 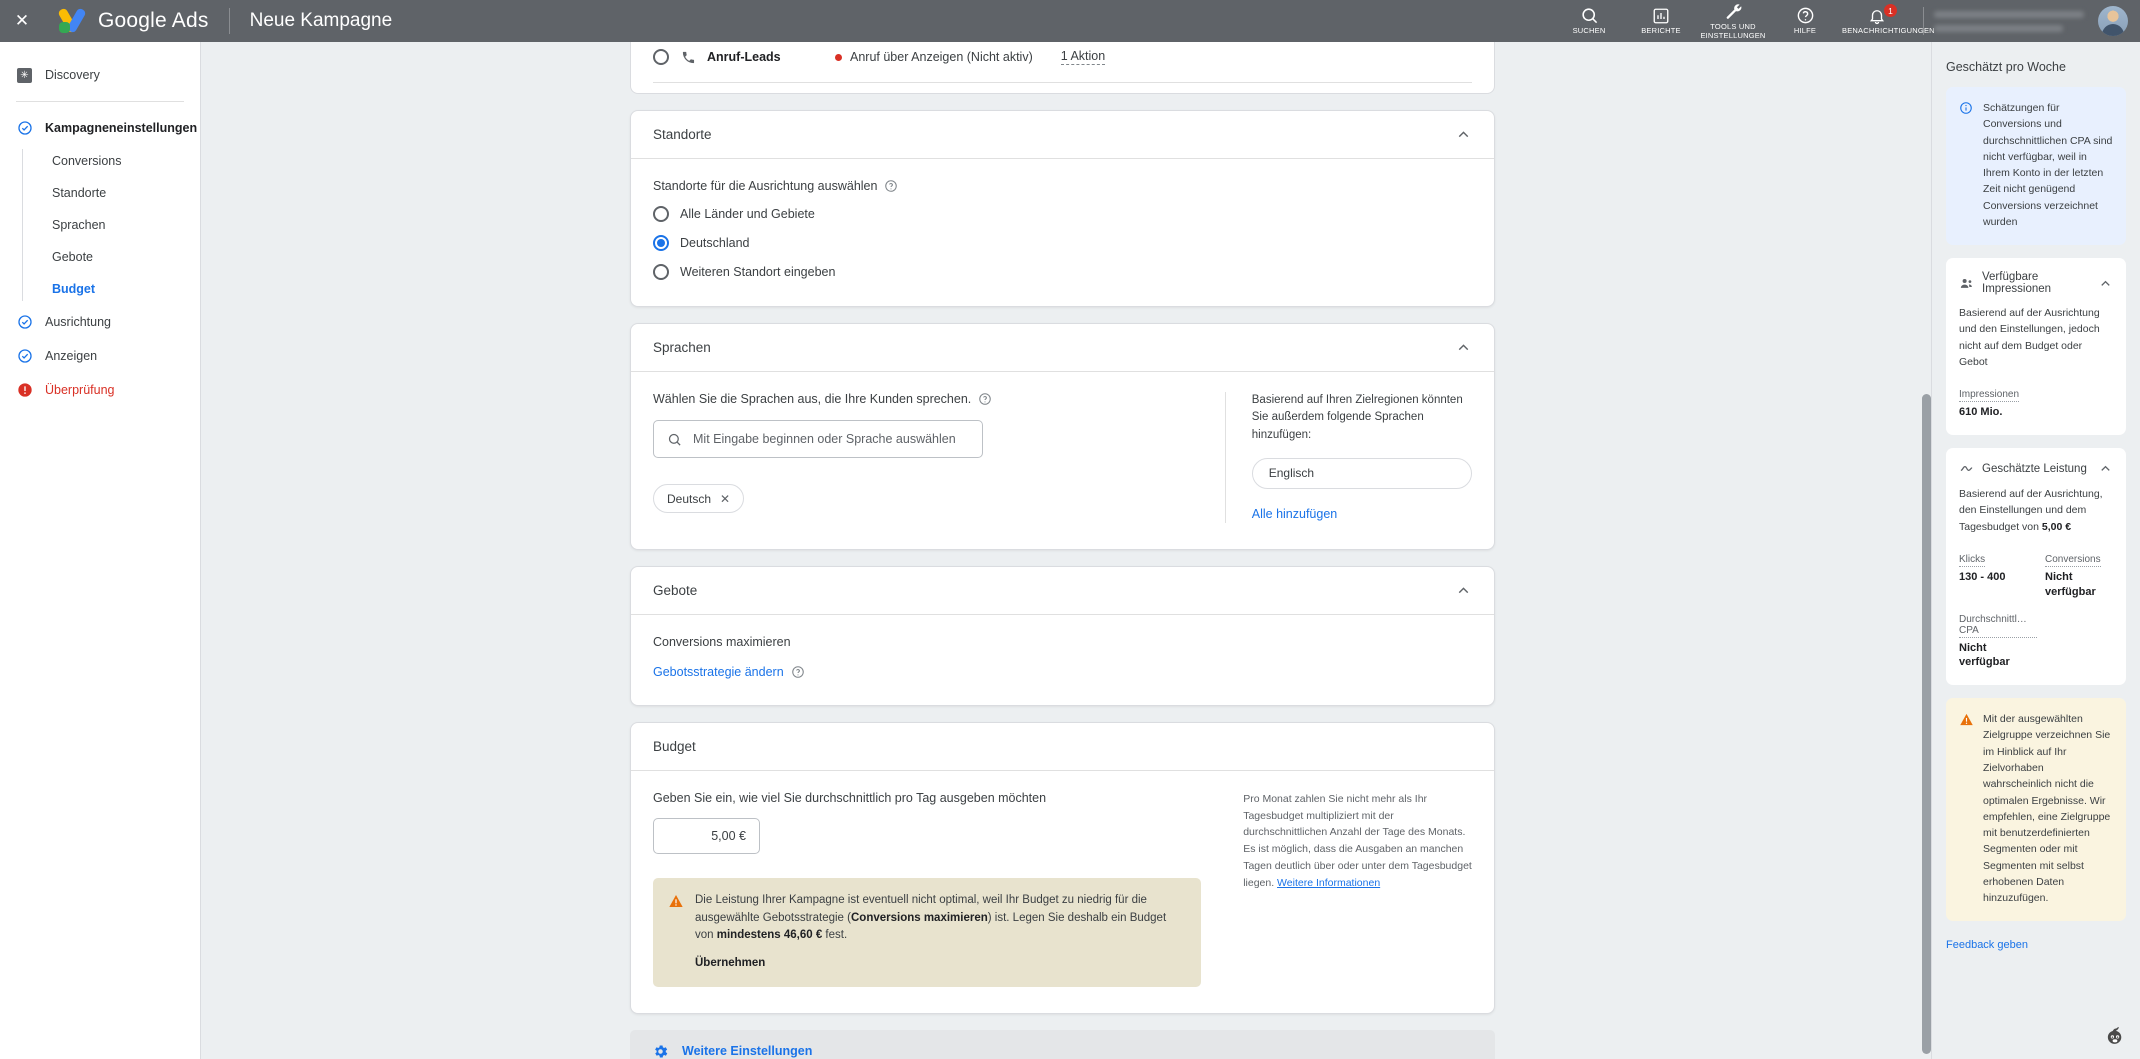 What do you see at coordinates (1733, 11) in the screenshot?
I see `wrench-icon` at bounding box center [1733, 11].